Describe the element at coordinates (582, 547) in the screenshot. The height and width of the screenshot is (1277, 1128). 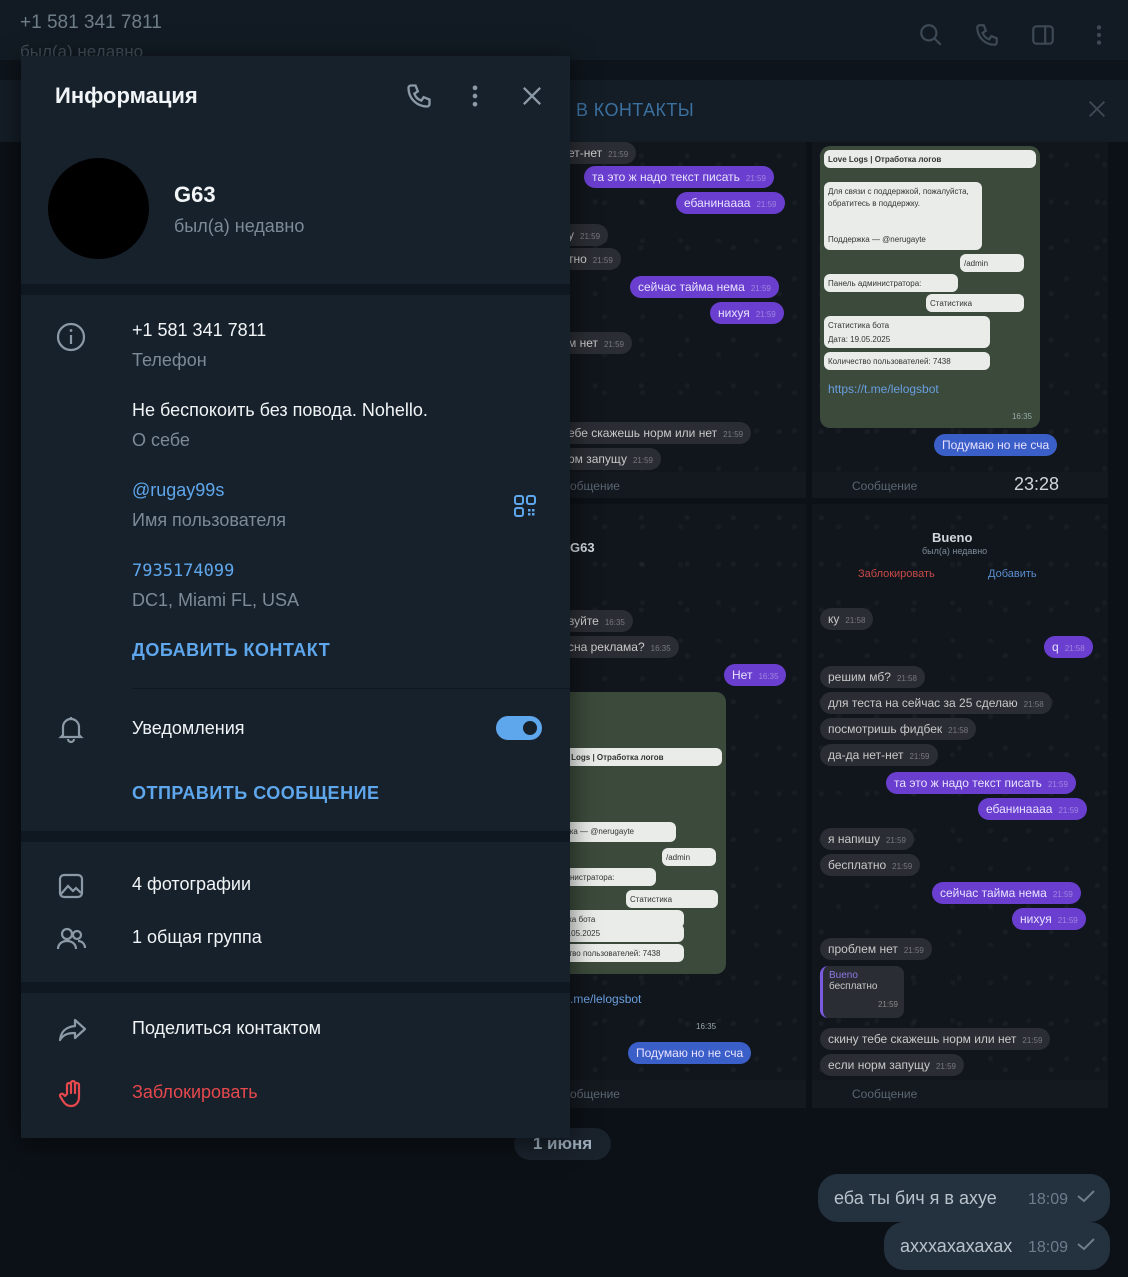
I see `screenshot-chat-title: G63` at that location.